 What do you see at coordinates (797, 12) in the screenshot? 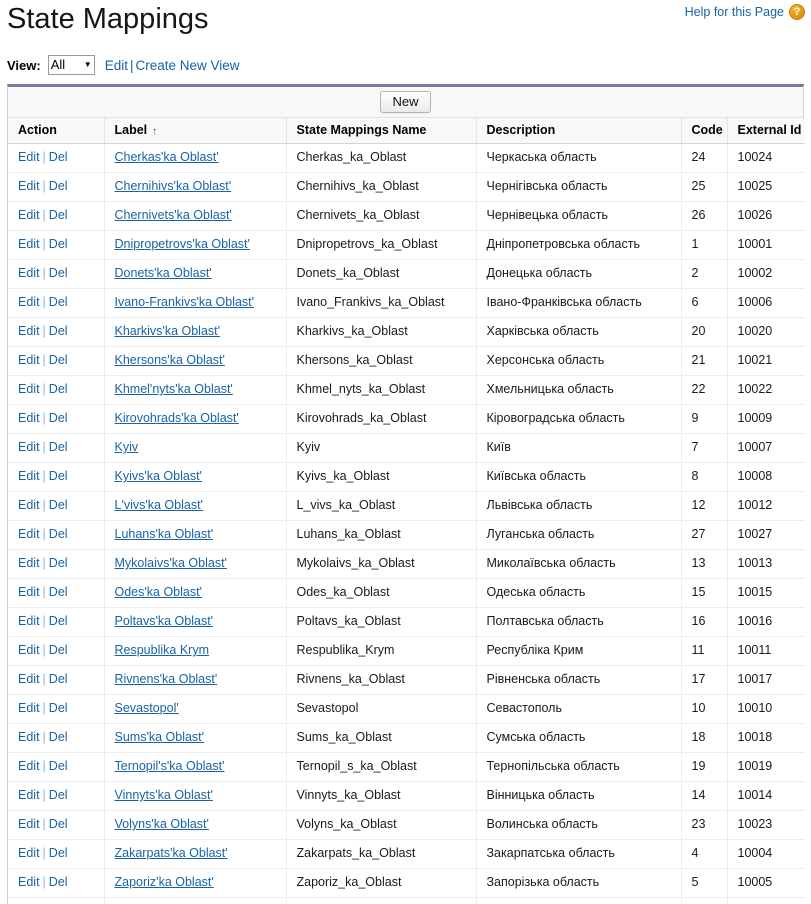
I see `help-question-icon: ?` at bounding box center [797, 12].